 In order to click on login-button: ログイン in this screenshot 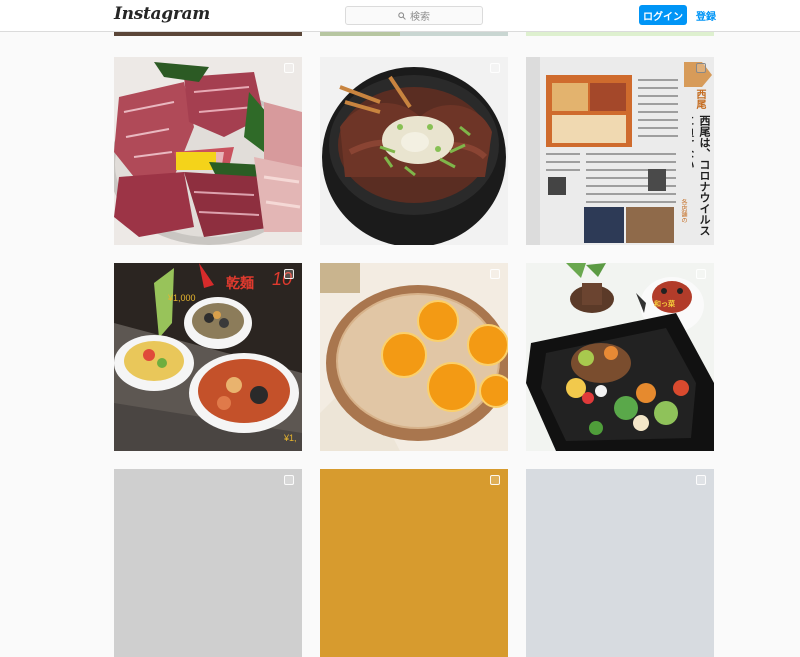, I will do `click(663, 15)`.